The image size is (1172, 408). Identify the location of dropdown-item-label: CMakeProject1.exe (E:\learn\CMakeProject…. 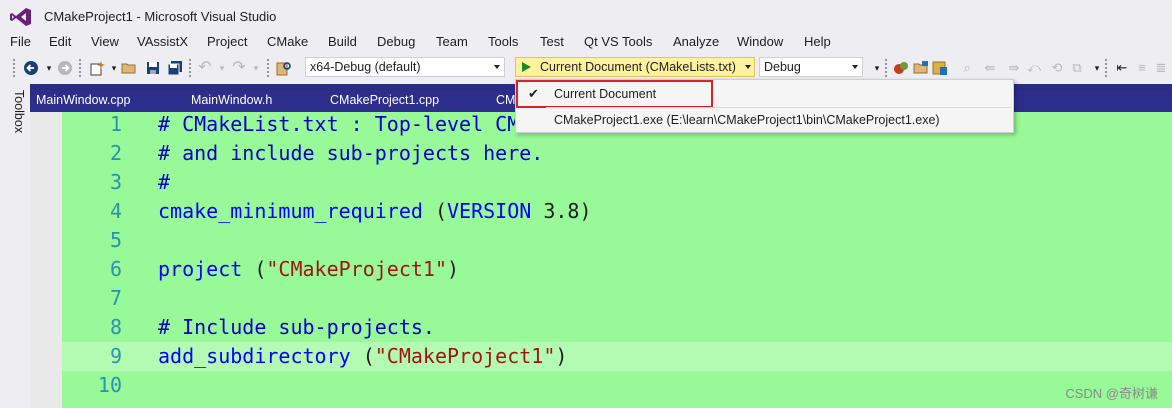
(747, 120).